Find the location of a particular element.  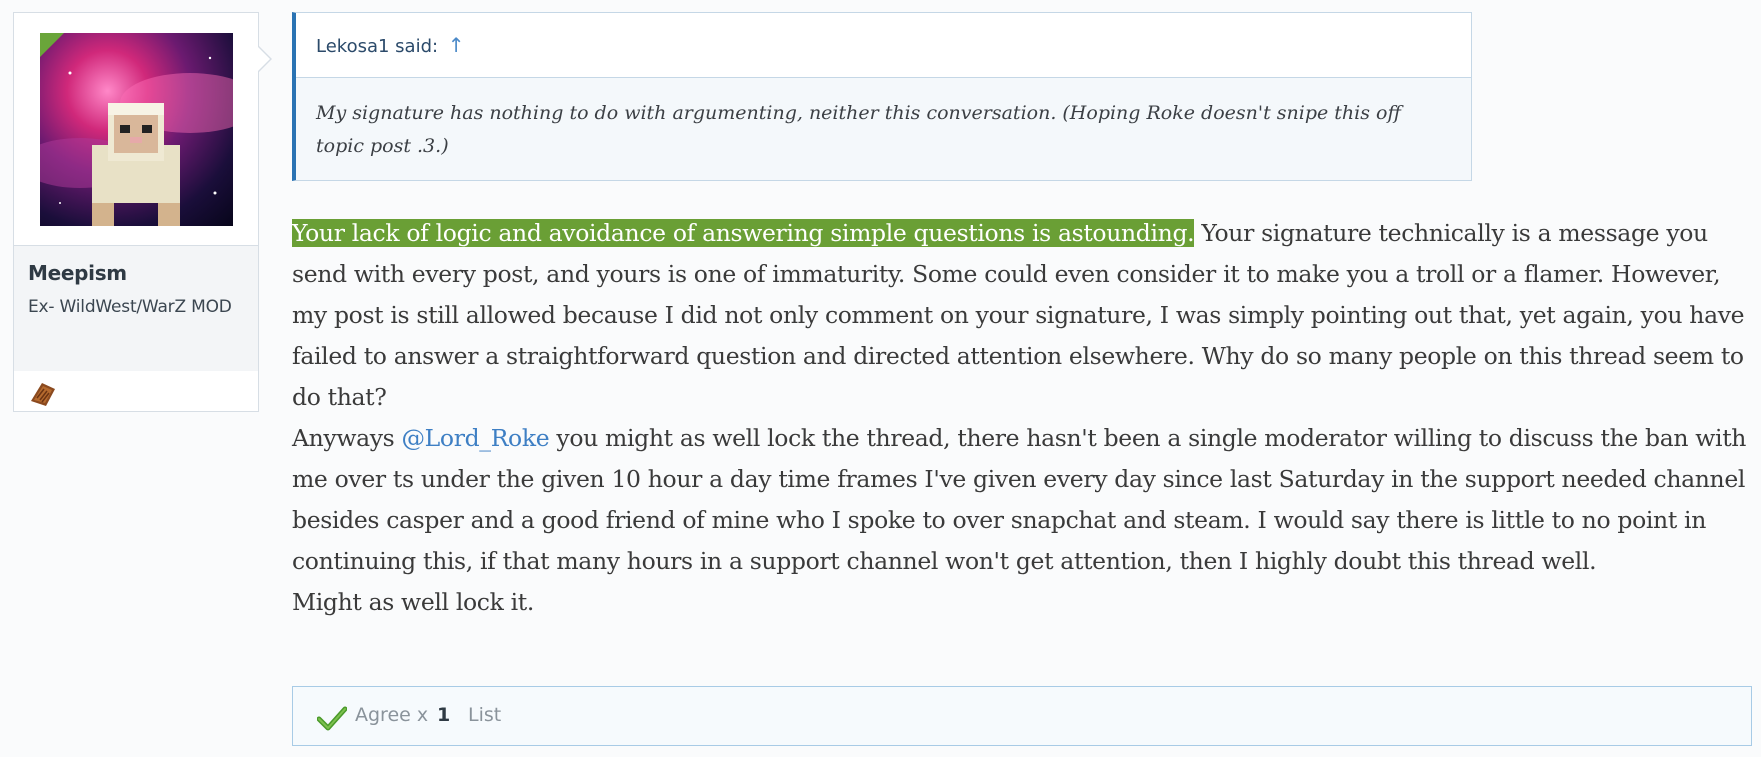

message-paragraph: Might as well lock it. is located at coordinates (413, 602).